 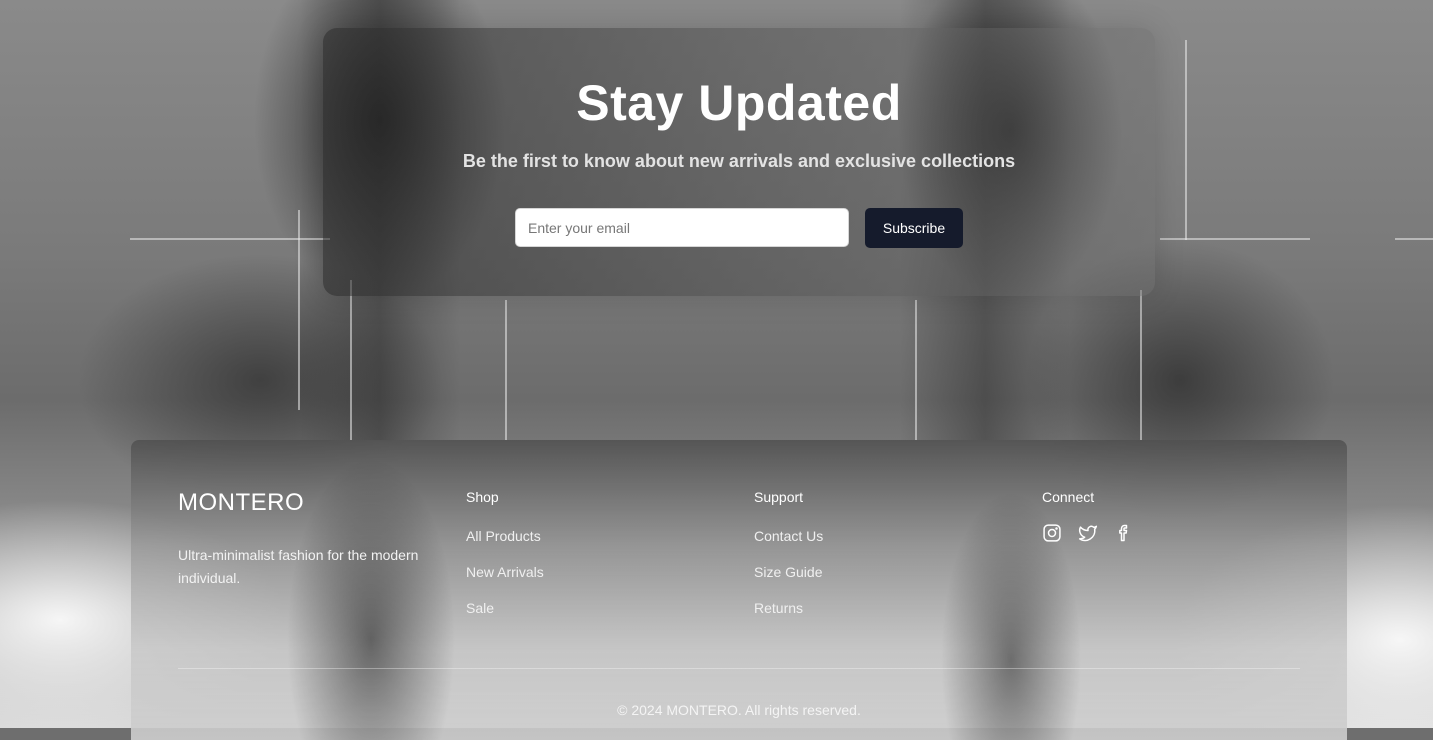 I want to click on link-sale: Sale, so click(x=480, y=608).